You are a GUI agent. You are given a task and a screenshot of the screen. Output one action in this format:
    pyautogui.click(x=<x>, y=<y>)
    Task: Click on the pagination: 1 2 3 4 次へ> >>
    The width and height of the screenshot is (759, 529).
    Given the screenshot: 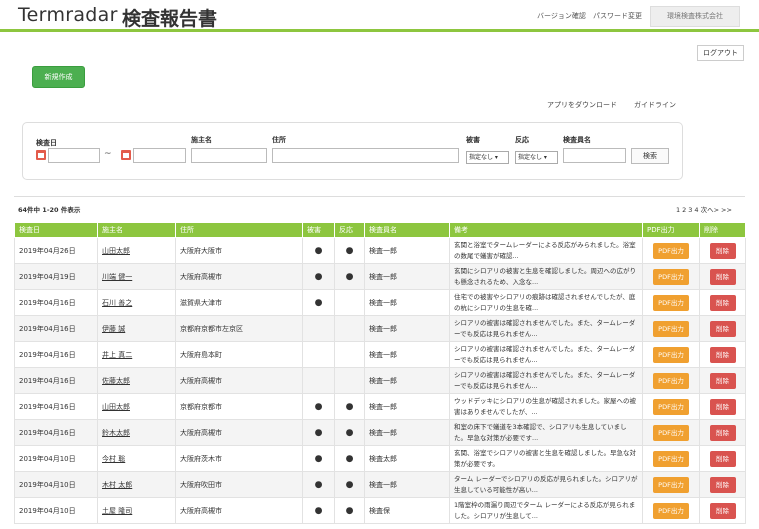 What is the action you would take?
    pyautogui.click(x=705, y=209)
    